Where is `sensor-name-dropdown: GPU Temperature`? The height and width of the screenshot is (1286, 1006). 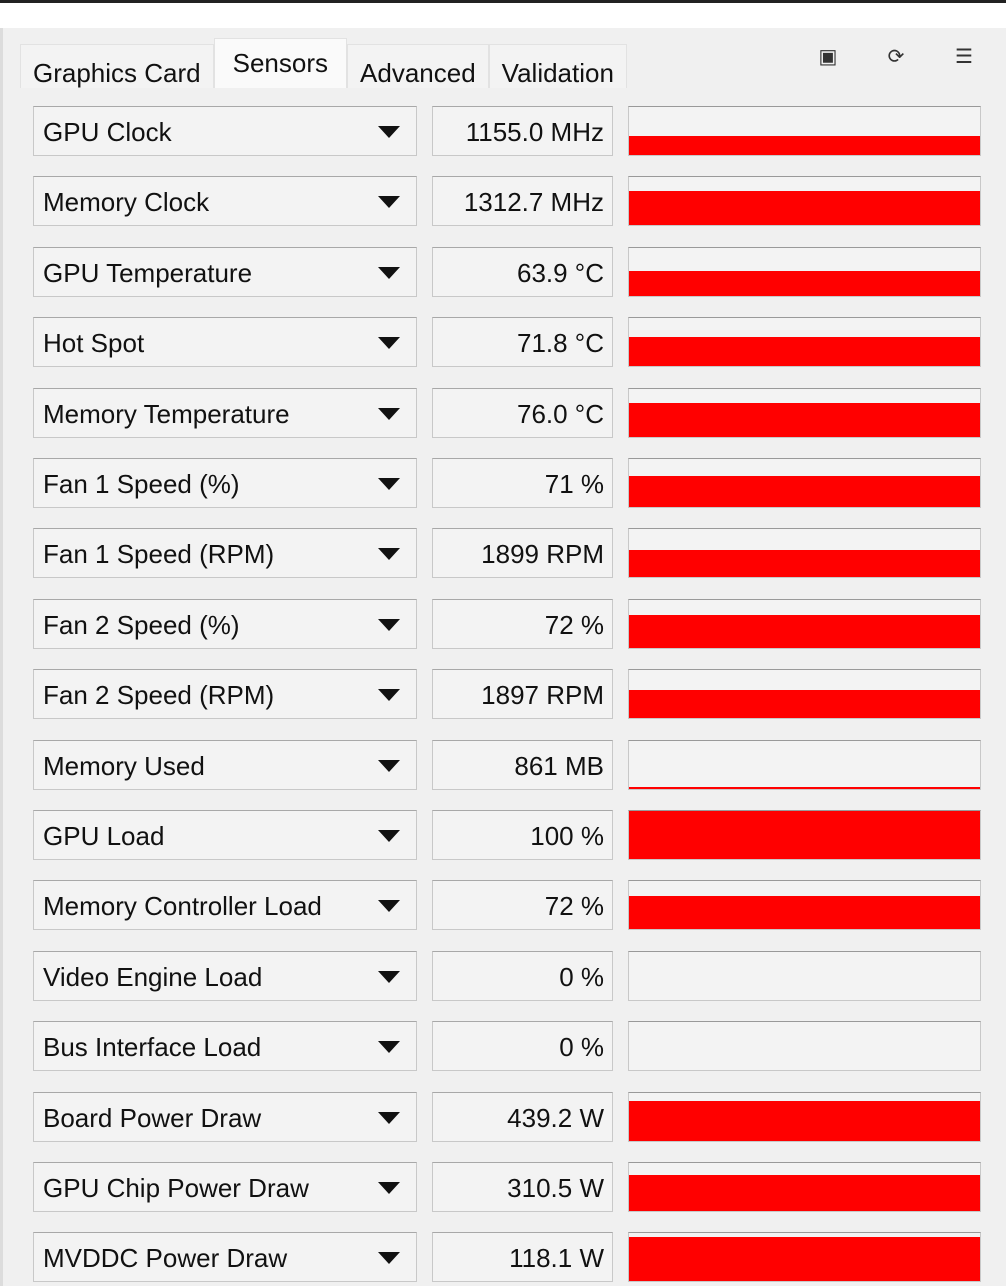
sensor-name-dropdown: GPU Temperature is located at coordinates (225, 271).